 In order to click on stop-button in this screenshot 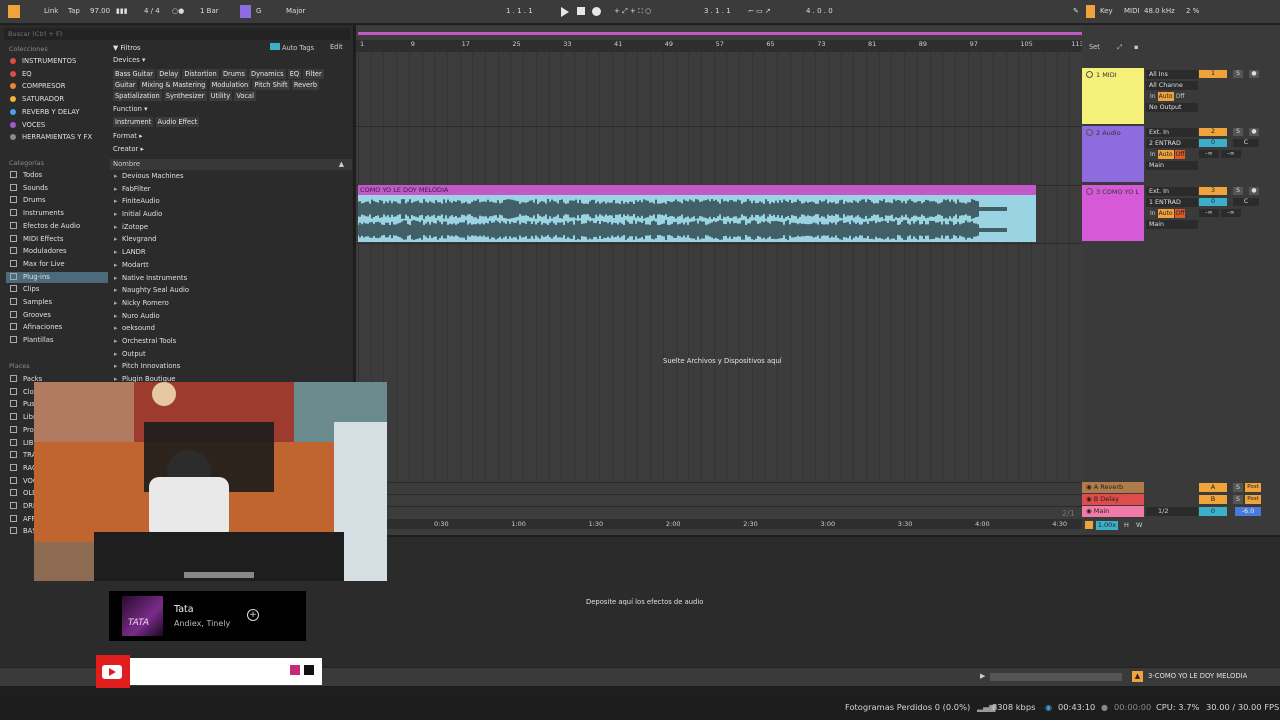, I will do `click(581, 11)`.